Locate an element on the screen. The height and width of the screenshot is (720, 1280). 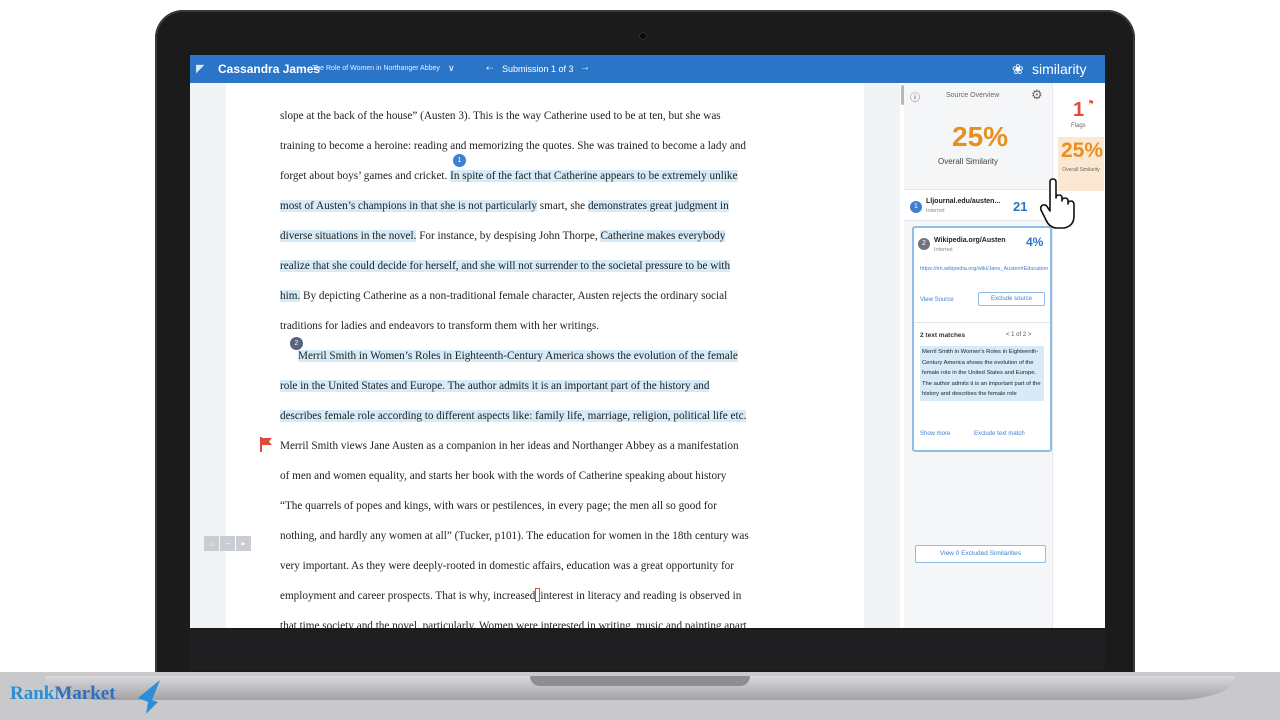
menu-icon: ◤ is located at coordinates (200, 68).